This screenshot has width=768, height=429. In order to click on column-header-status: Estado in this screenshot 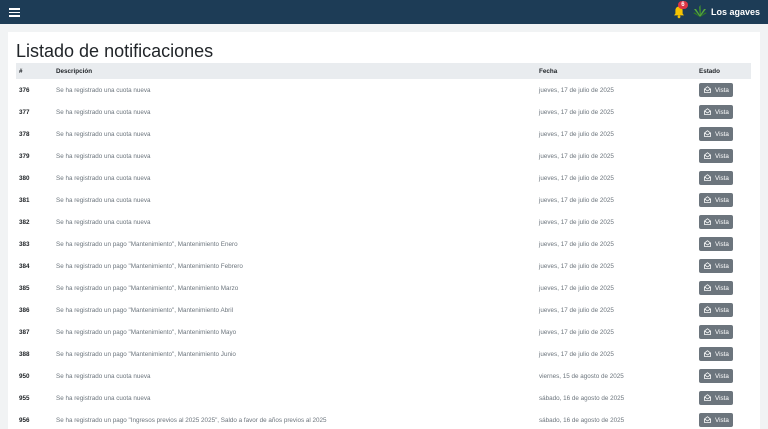, I will do `click(709, 71)`.